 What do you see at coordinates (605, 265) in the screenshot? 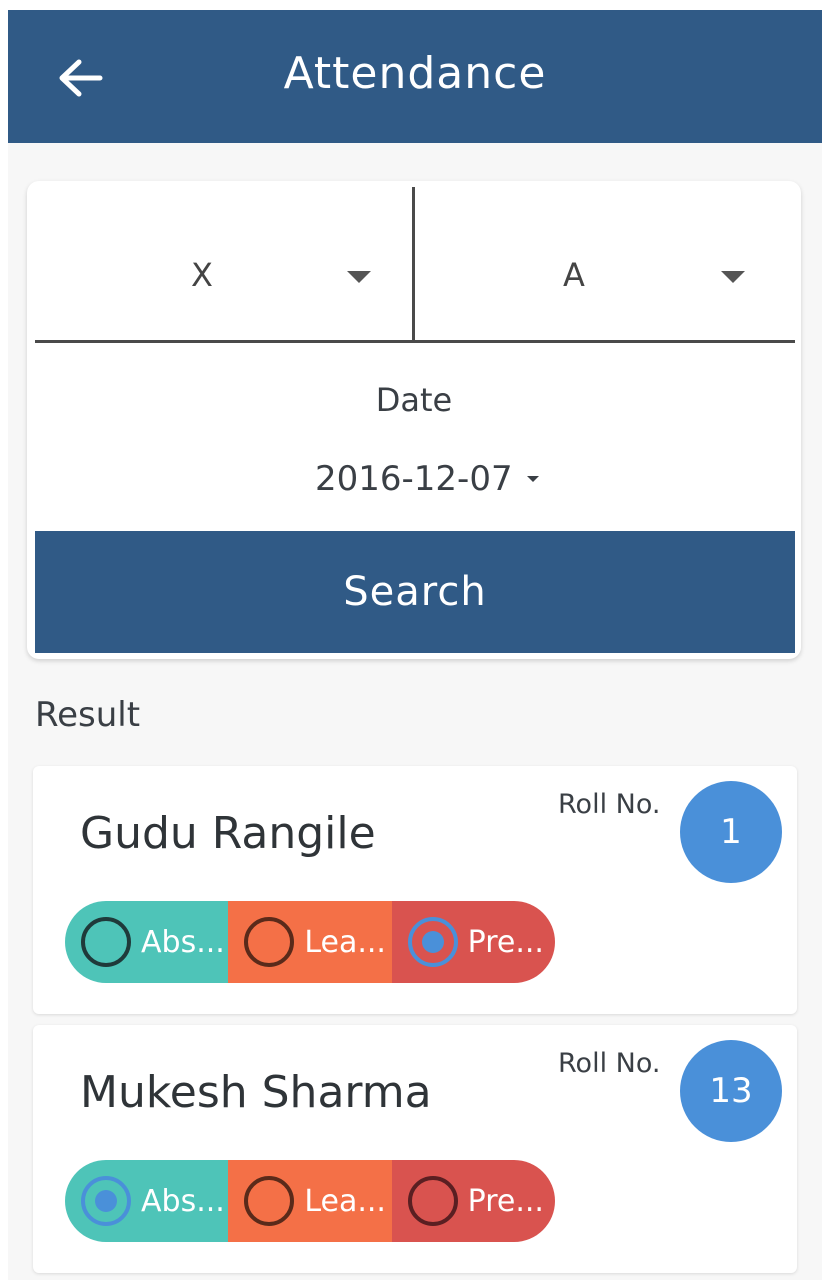
I see `section-spinner: A` at bounding box center [605, 265].